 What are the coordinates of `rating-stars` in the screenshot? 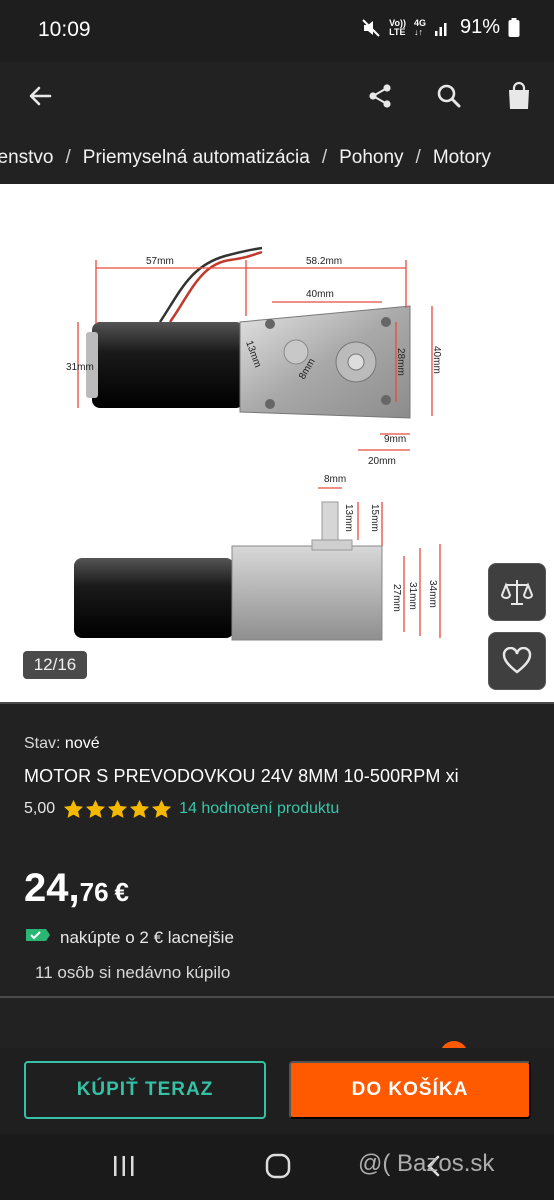 It's located at (117, 809).